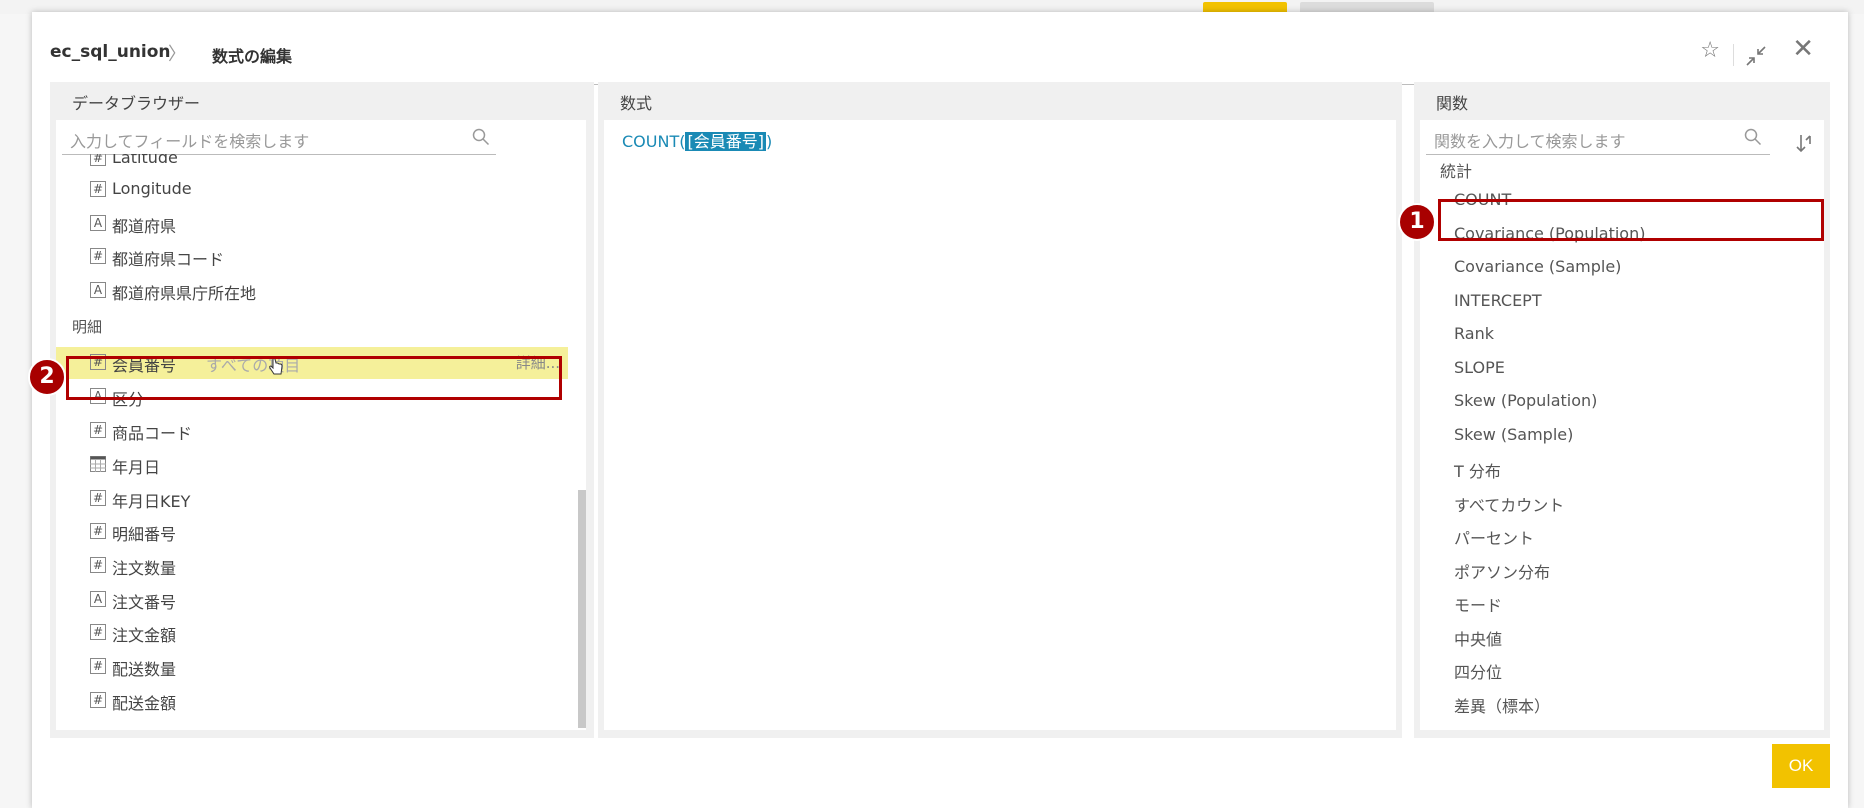 The width and height of the screenshot is (1864, 808). Describe the element at coordinates (190, 141) in the screenshot. I see `field-search-placeholder: 入力してフィールドを検索します` at that location.